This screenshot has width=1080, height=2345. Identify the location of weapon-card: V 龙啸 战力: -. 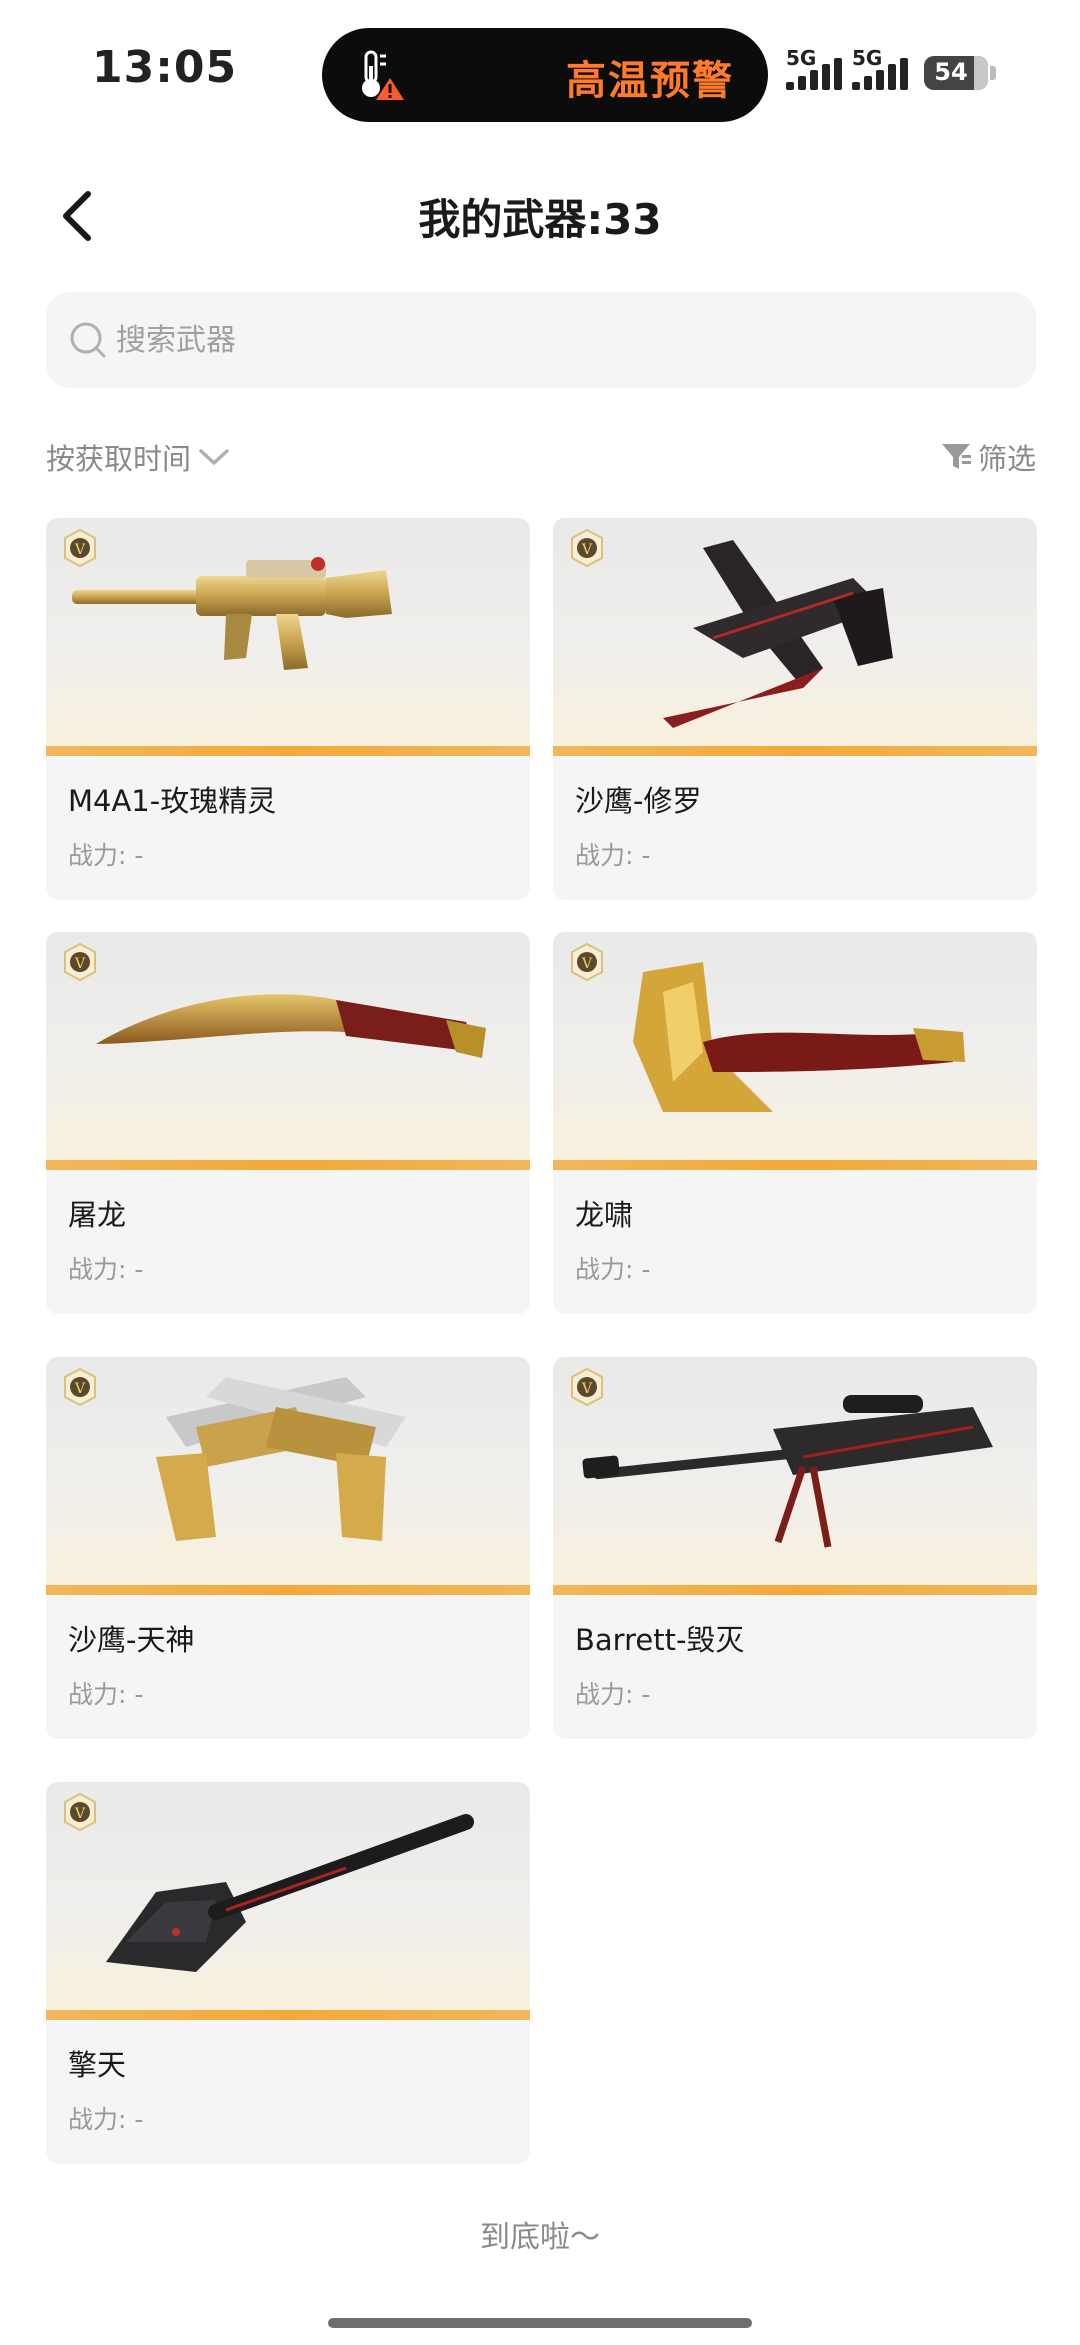
(795, 1123).